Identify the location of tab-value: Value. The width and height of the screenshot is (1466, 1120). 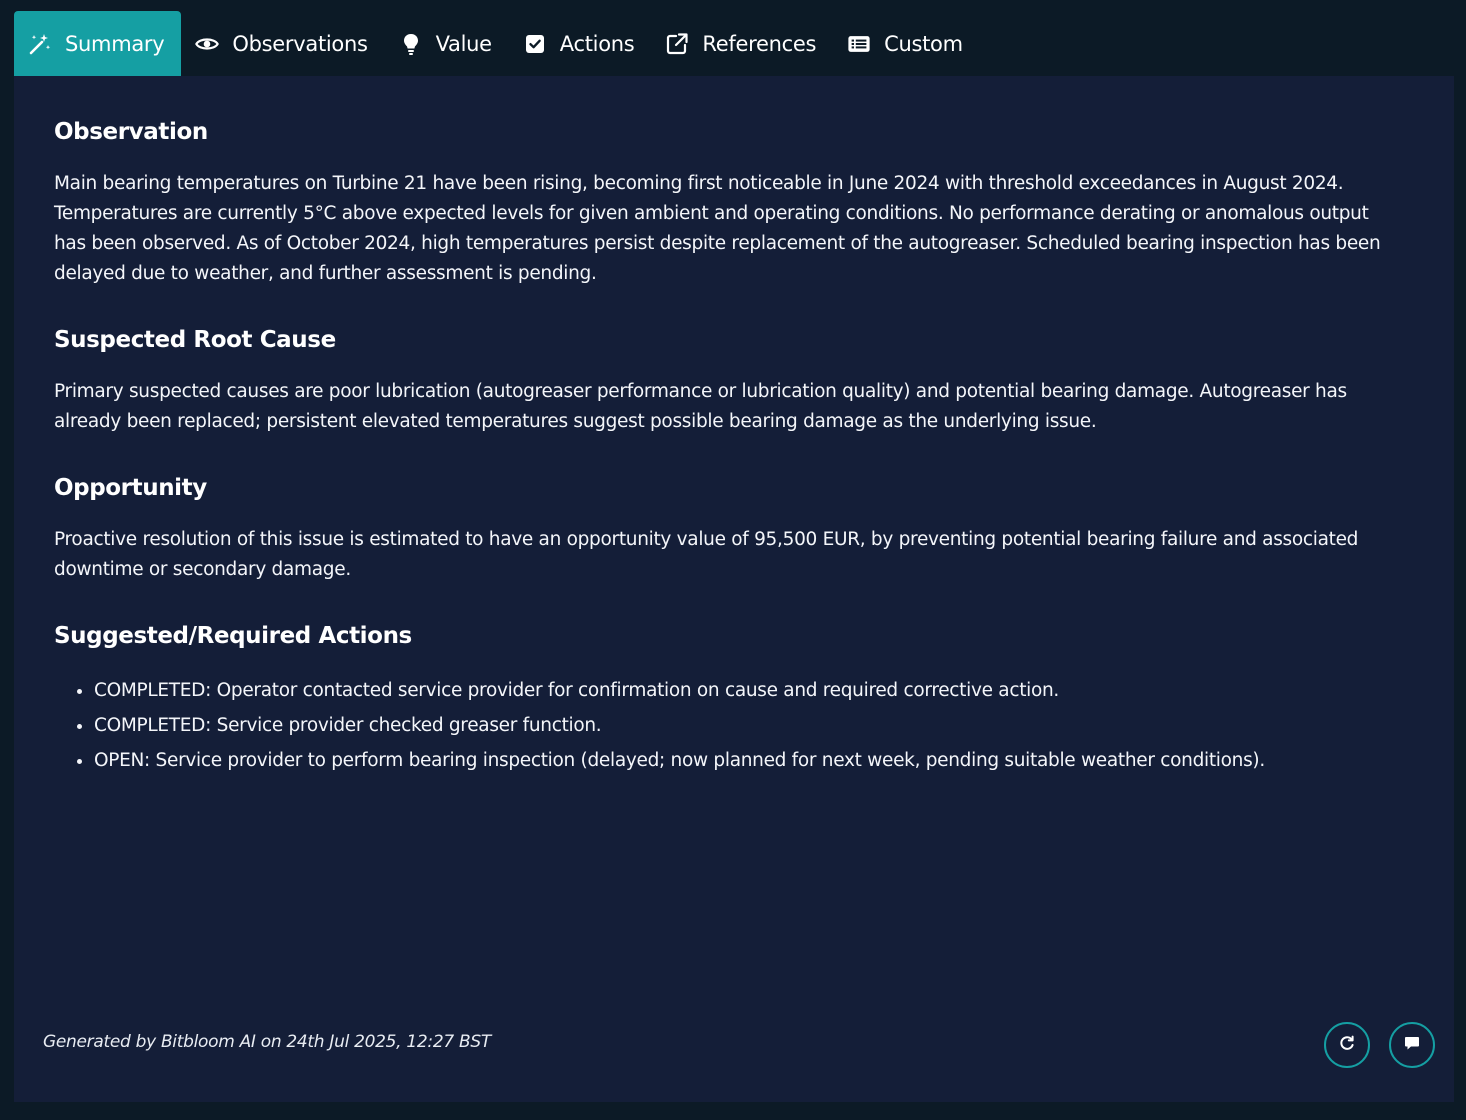
(447, 43).